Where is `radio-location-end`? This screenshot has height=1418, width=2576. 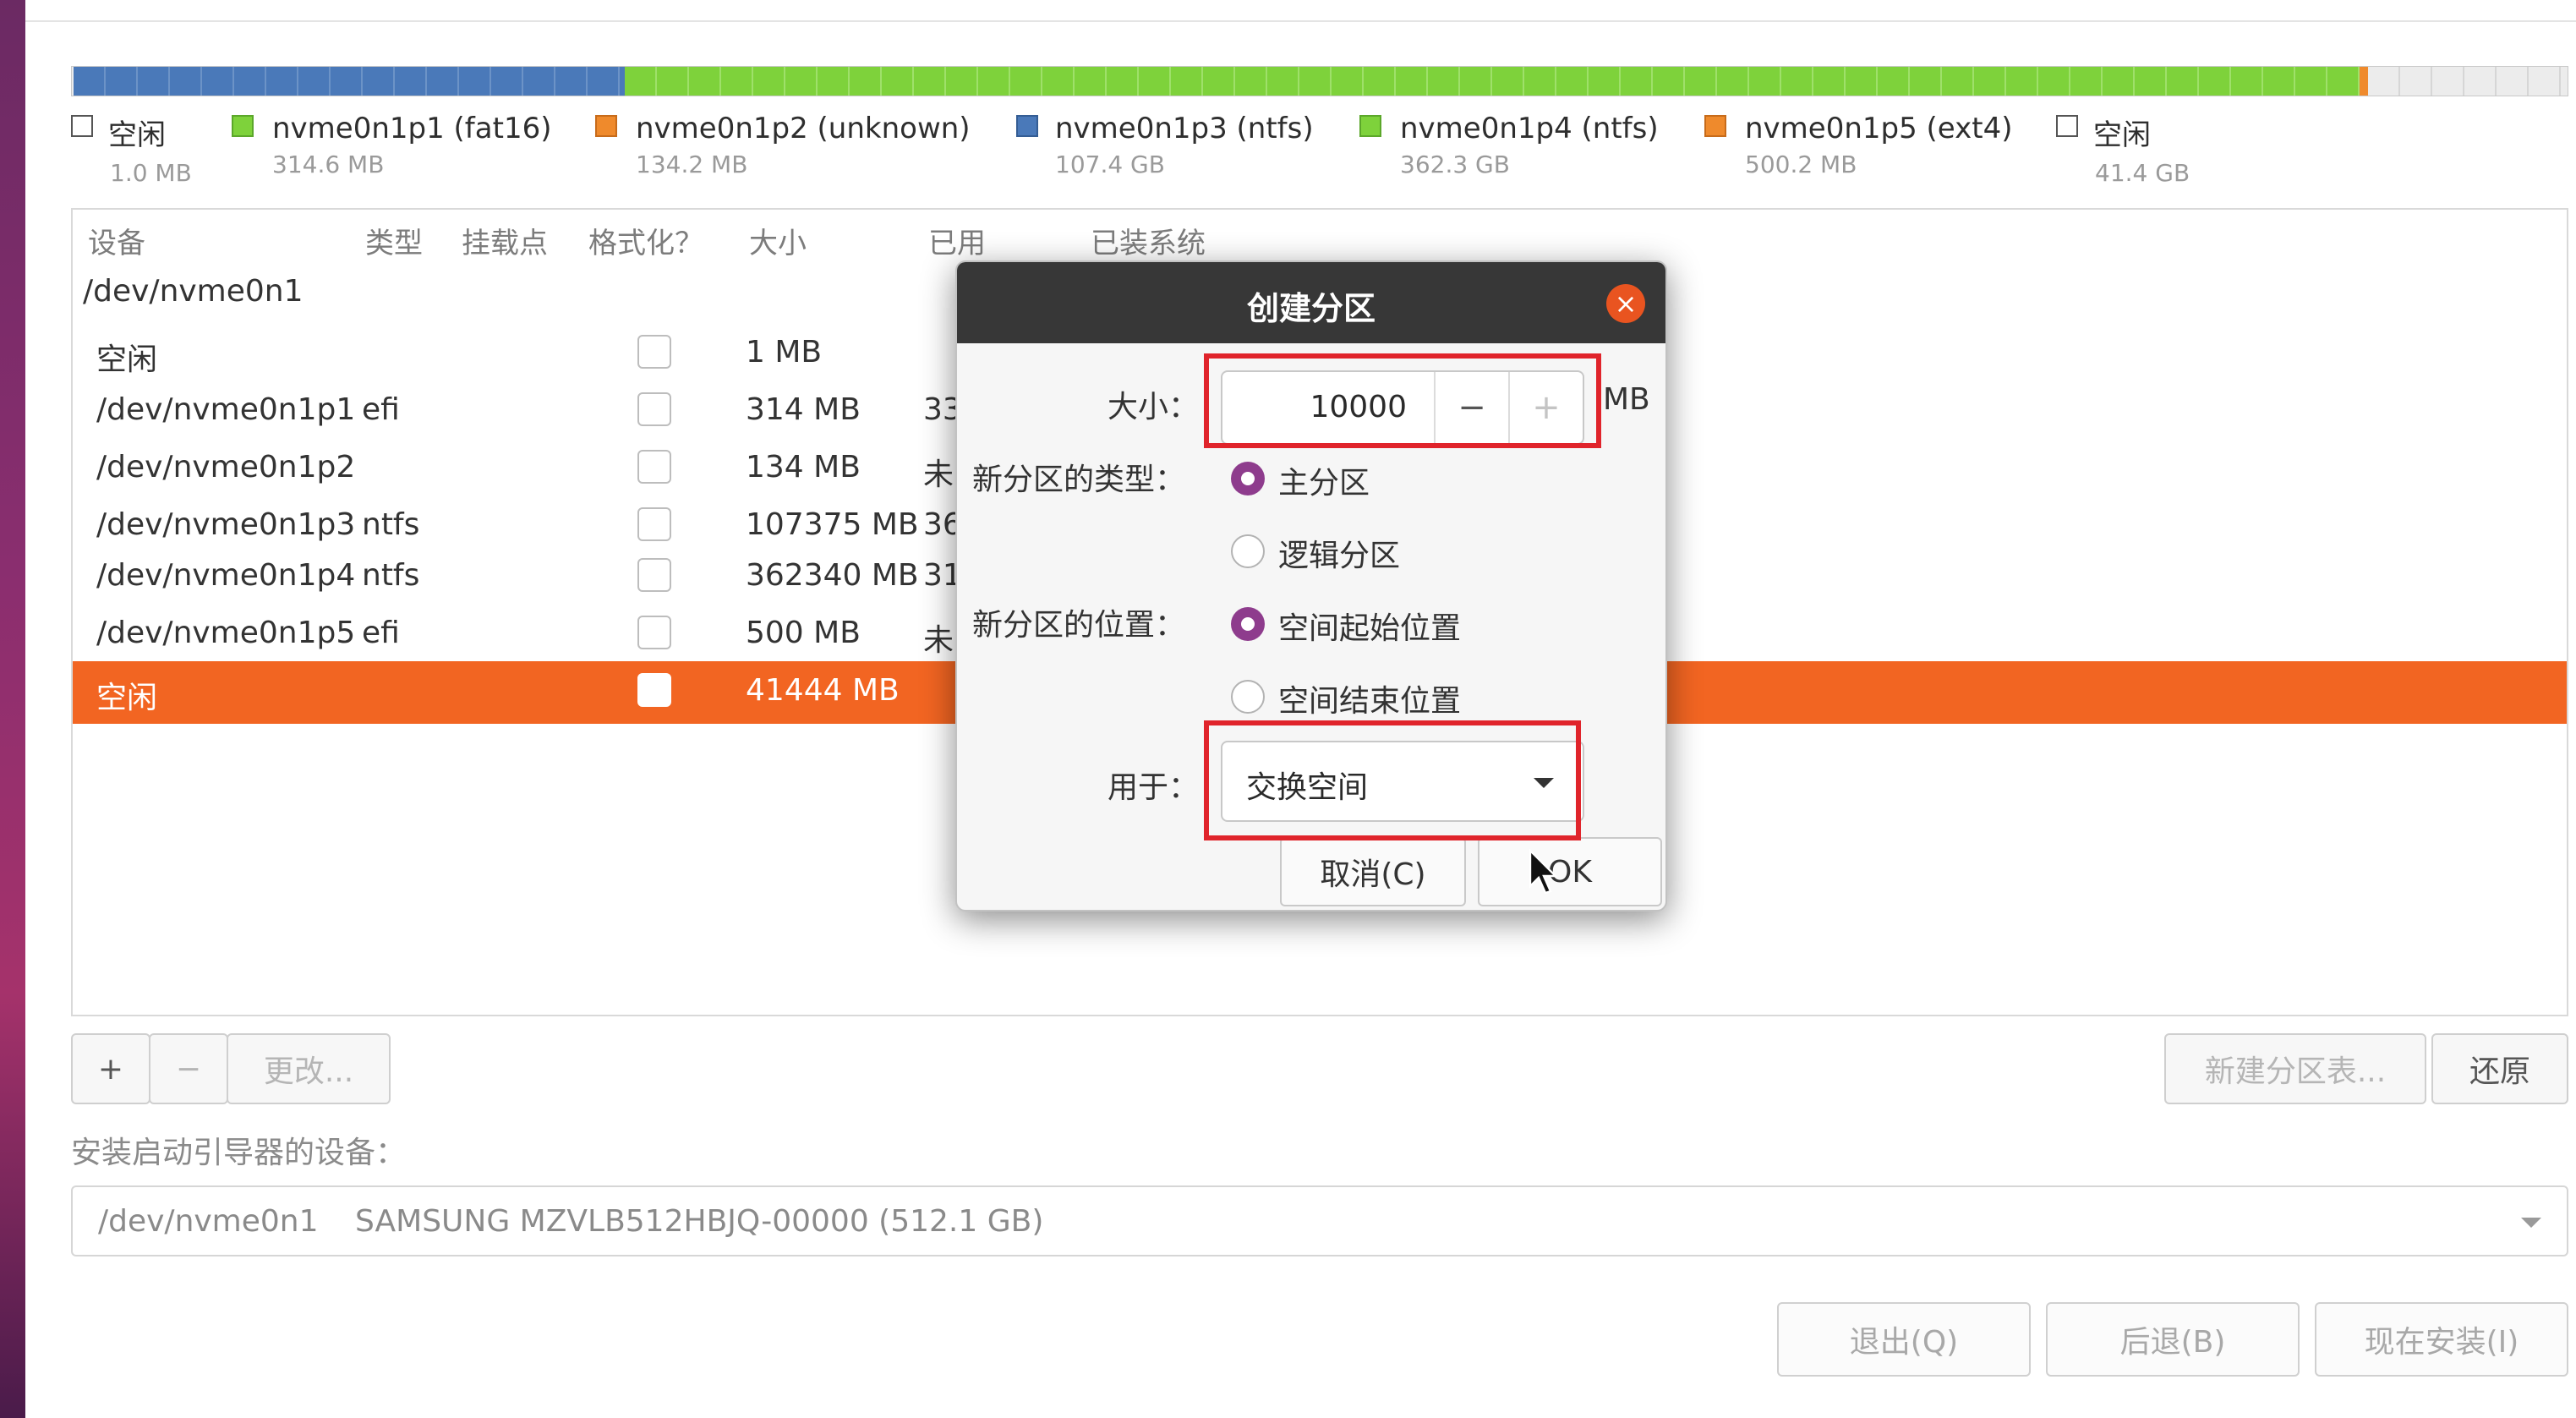 radio-location-end is located at coordinates (1248, 697).